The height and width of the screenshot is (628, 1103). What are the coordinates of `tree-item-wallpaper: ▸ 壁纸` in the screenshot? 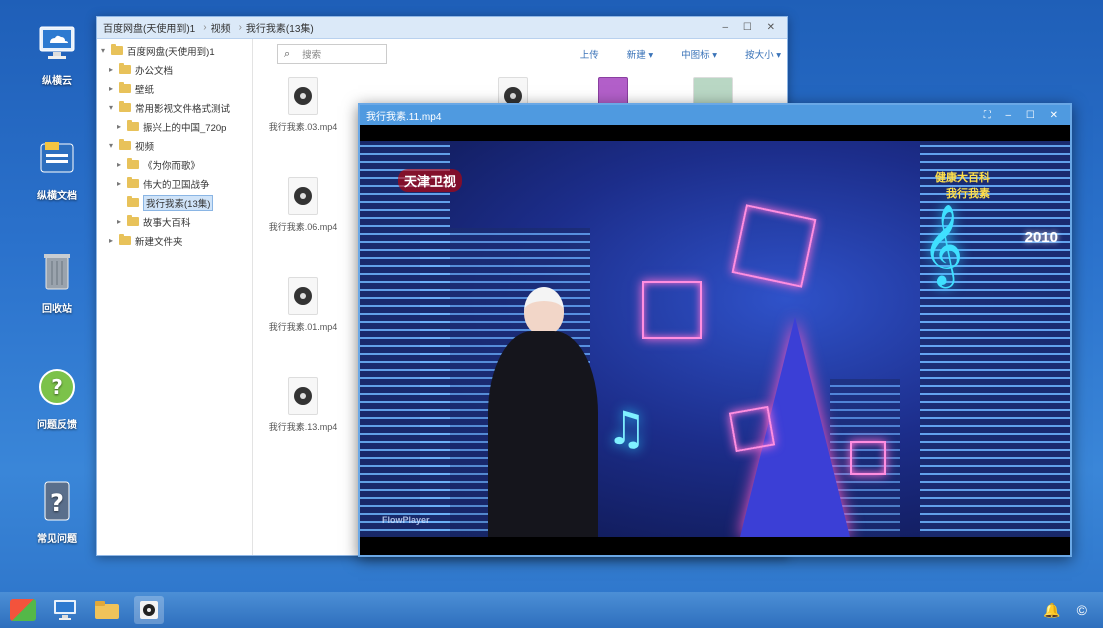 It's located at (176, 88).